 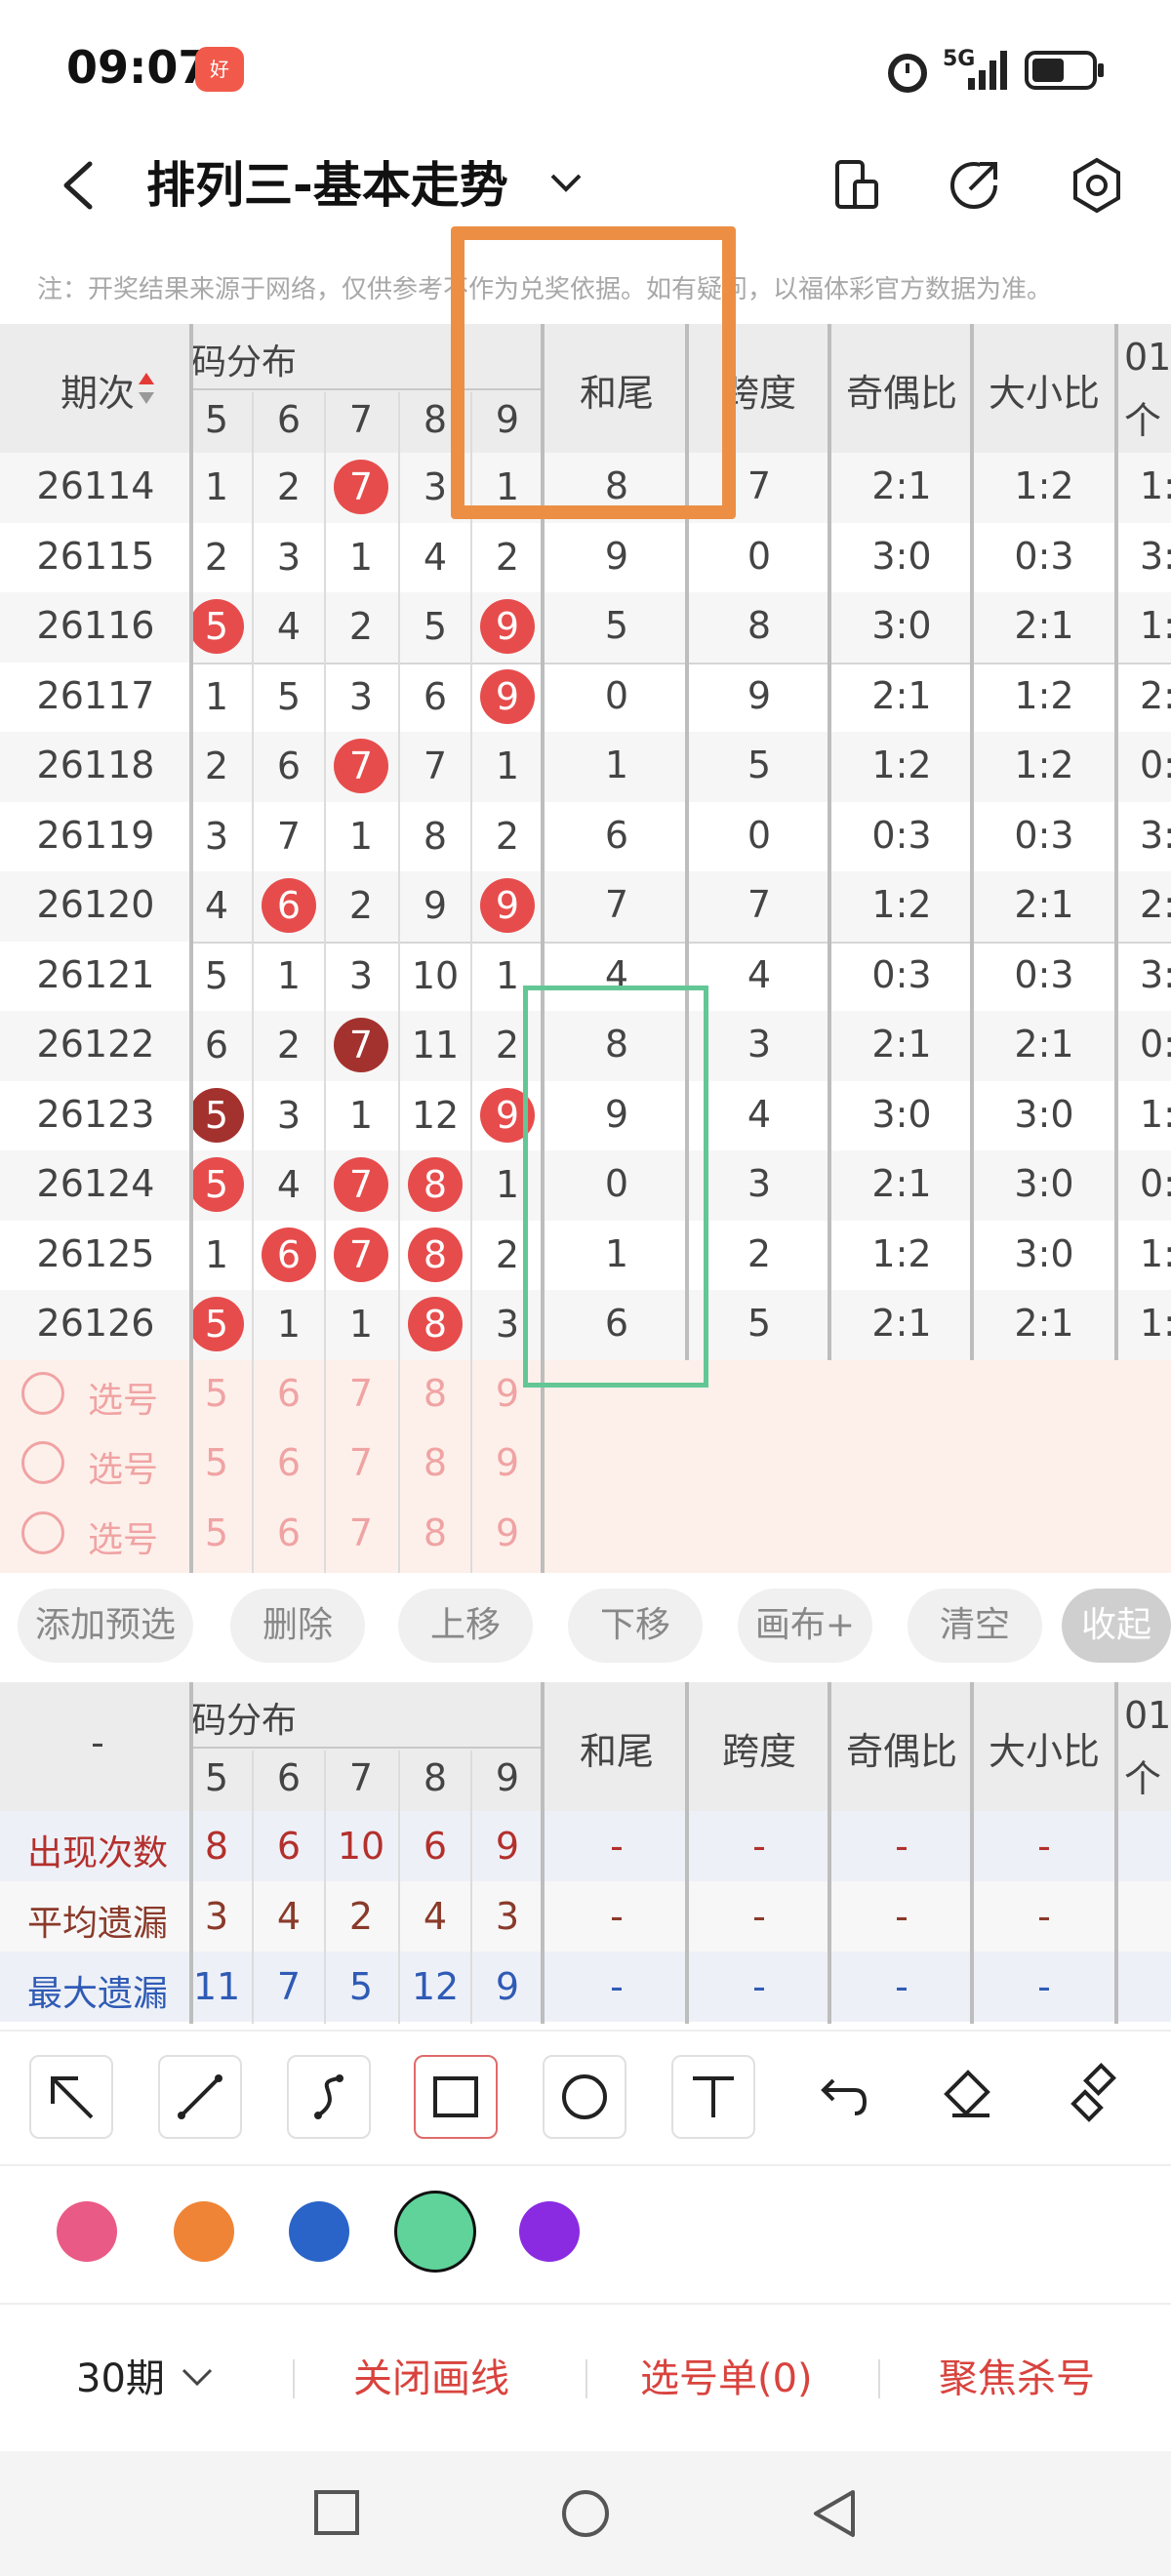 What do you see at coordinates (681, 663) in the screenshot?
I see `group-divider` at bounding box center [681, 663].